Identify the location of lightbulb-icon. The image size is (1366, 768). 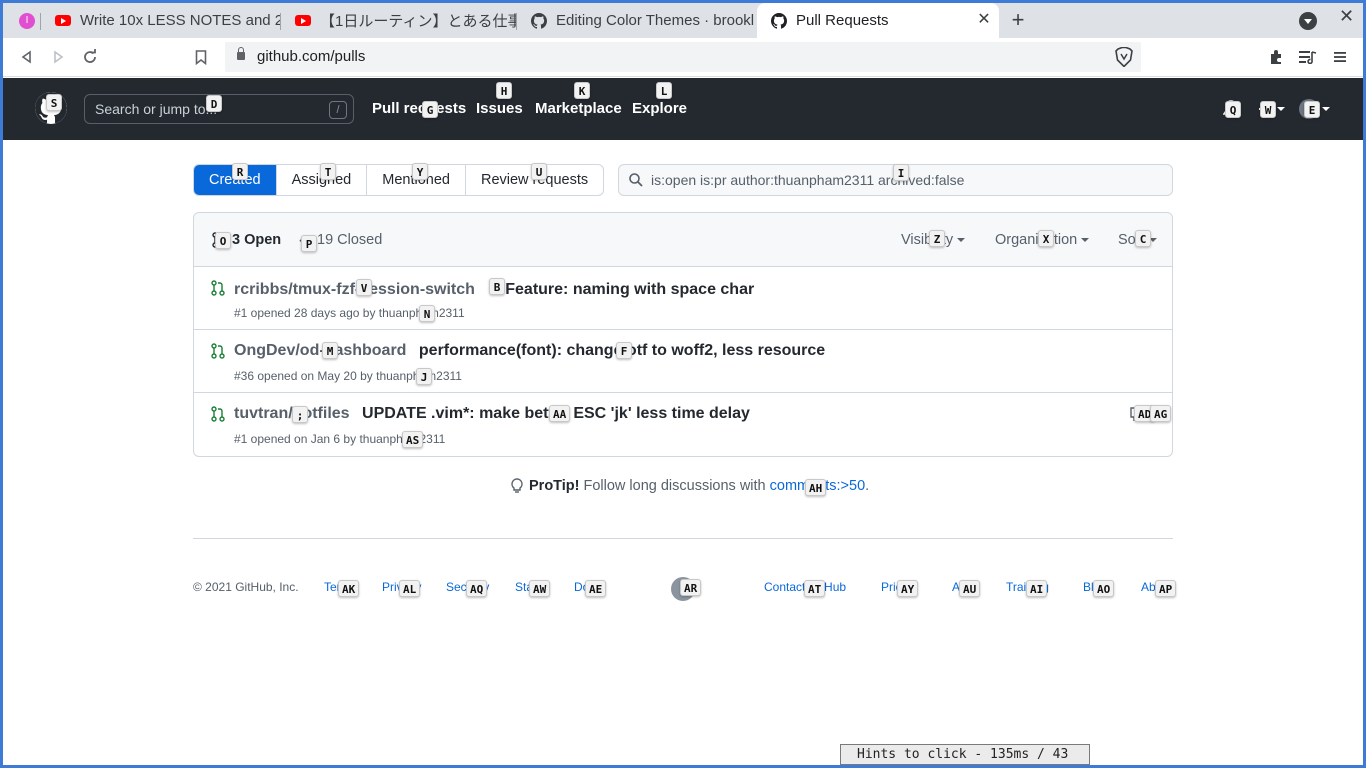
(517, 485).